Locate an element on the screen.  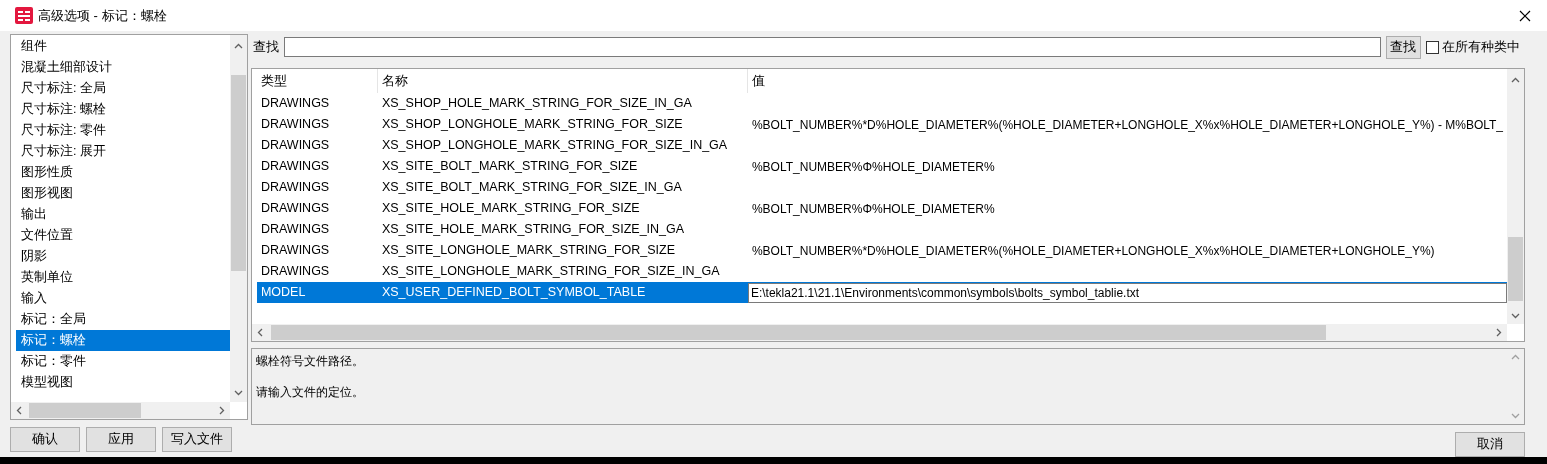
name-cell: XS_SHOP_HOLE_MARK_STRING_FOR_SIZE_IN_GA is located at coordinates (536, 103).